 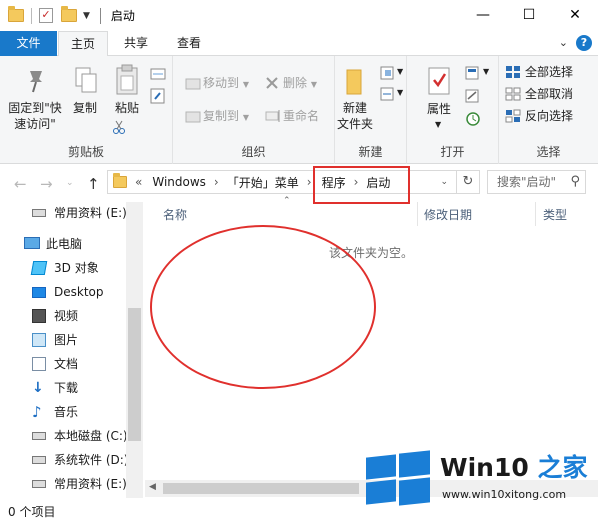 I want to click on select-none-button: 全部取消, so click(x=549, y=94).